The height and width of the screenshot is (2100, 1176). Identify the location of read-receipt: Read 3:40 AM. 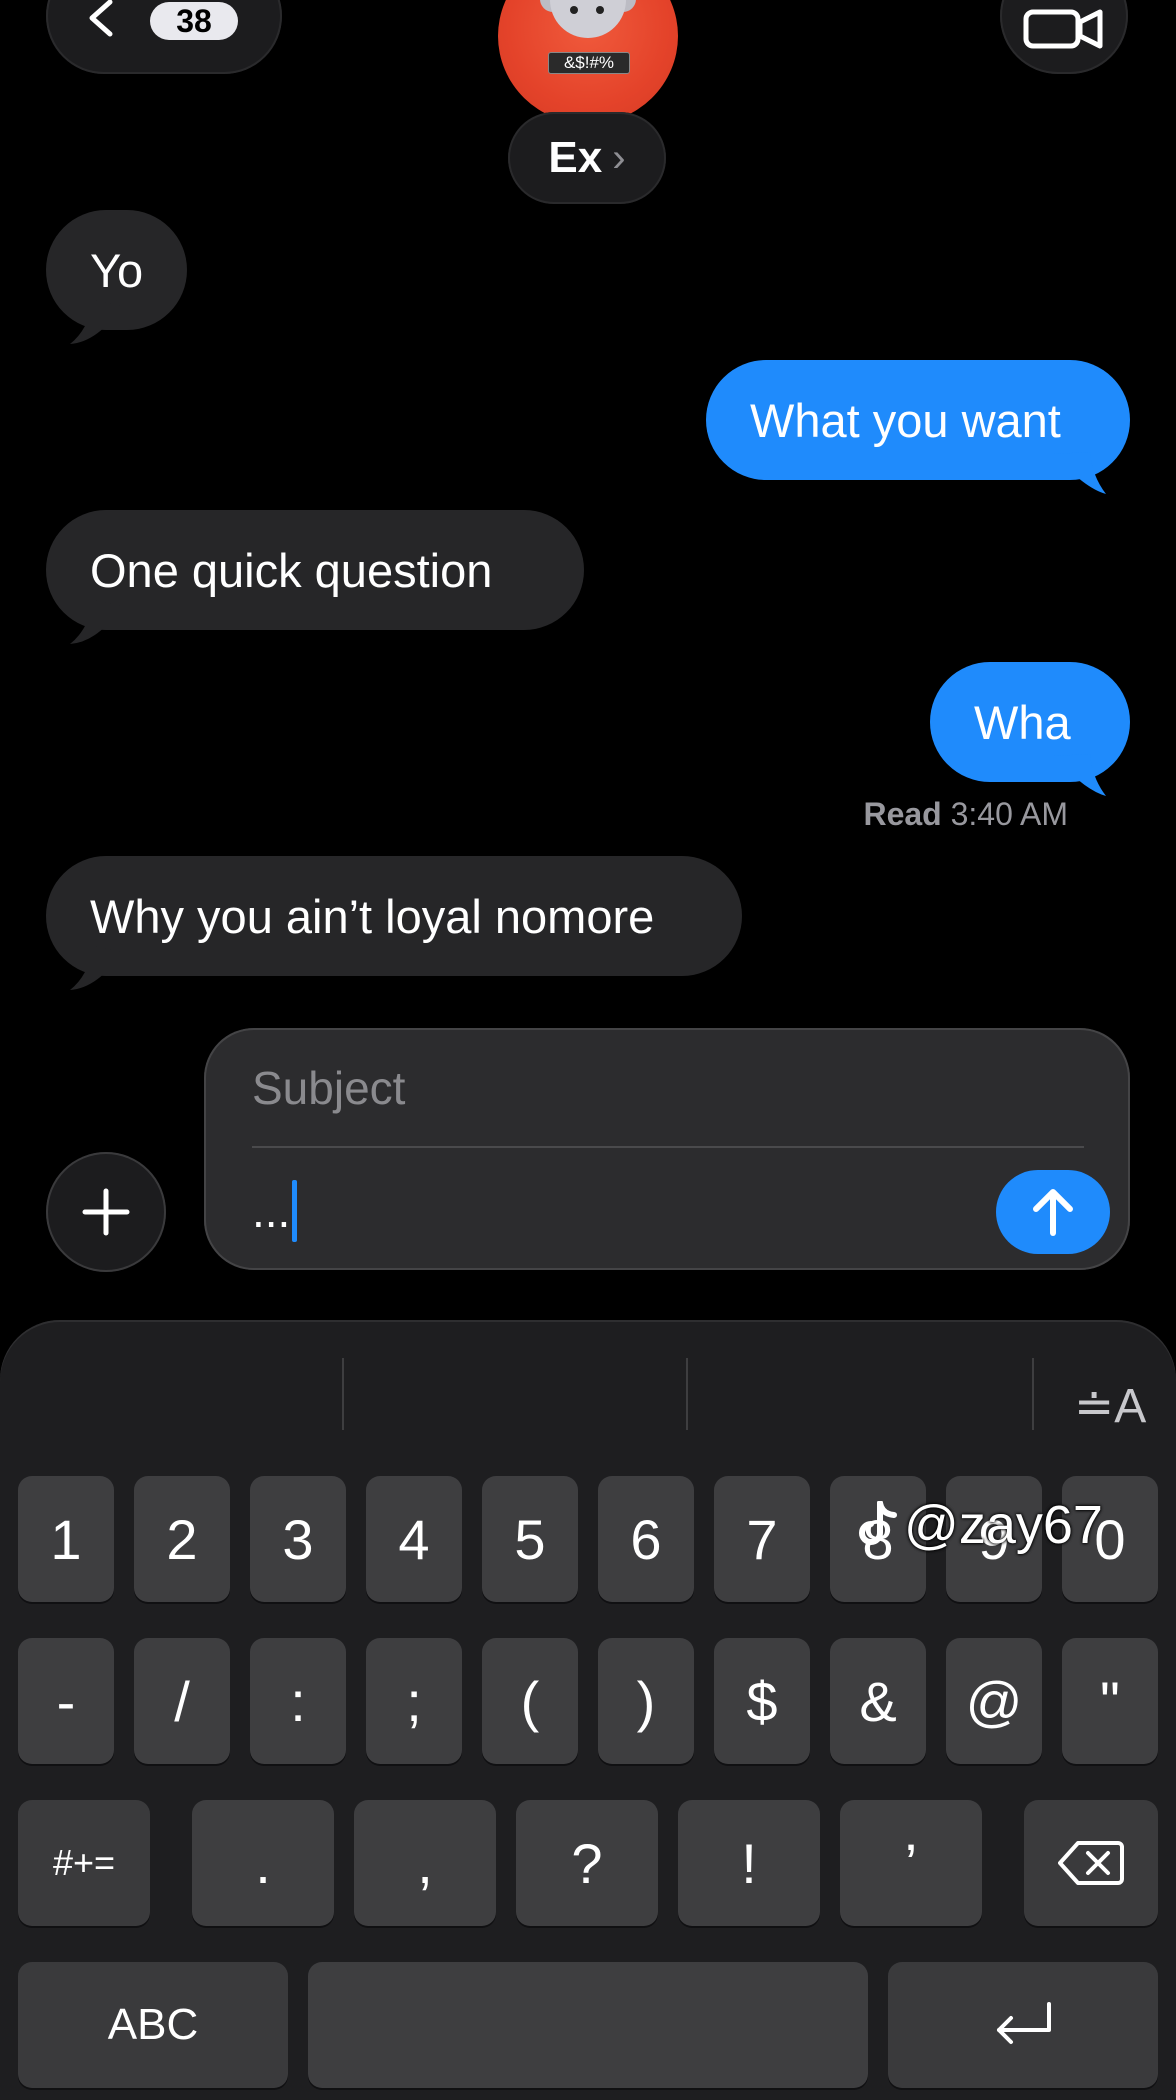
(965, 814).